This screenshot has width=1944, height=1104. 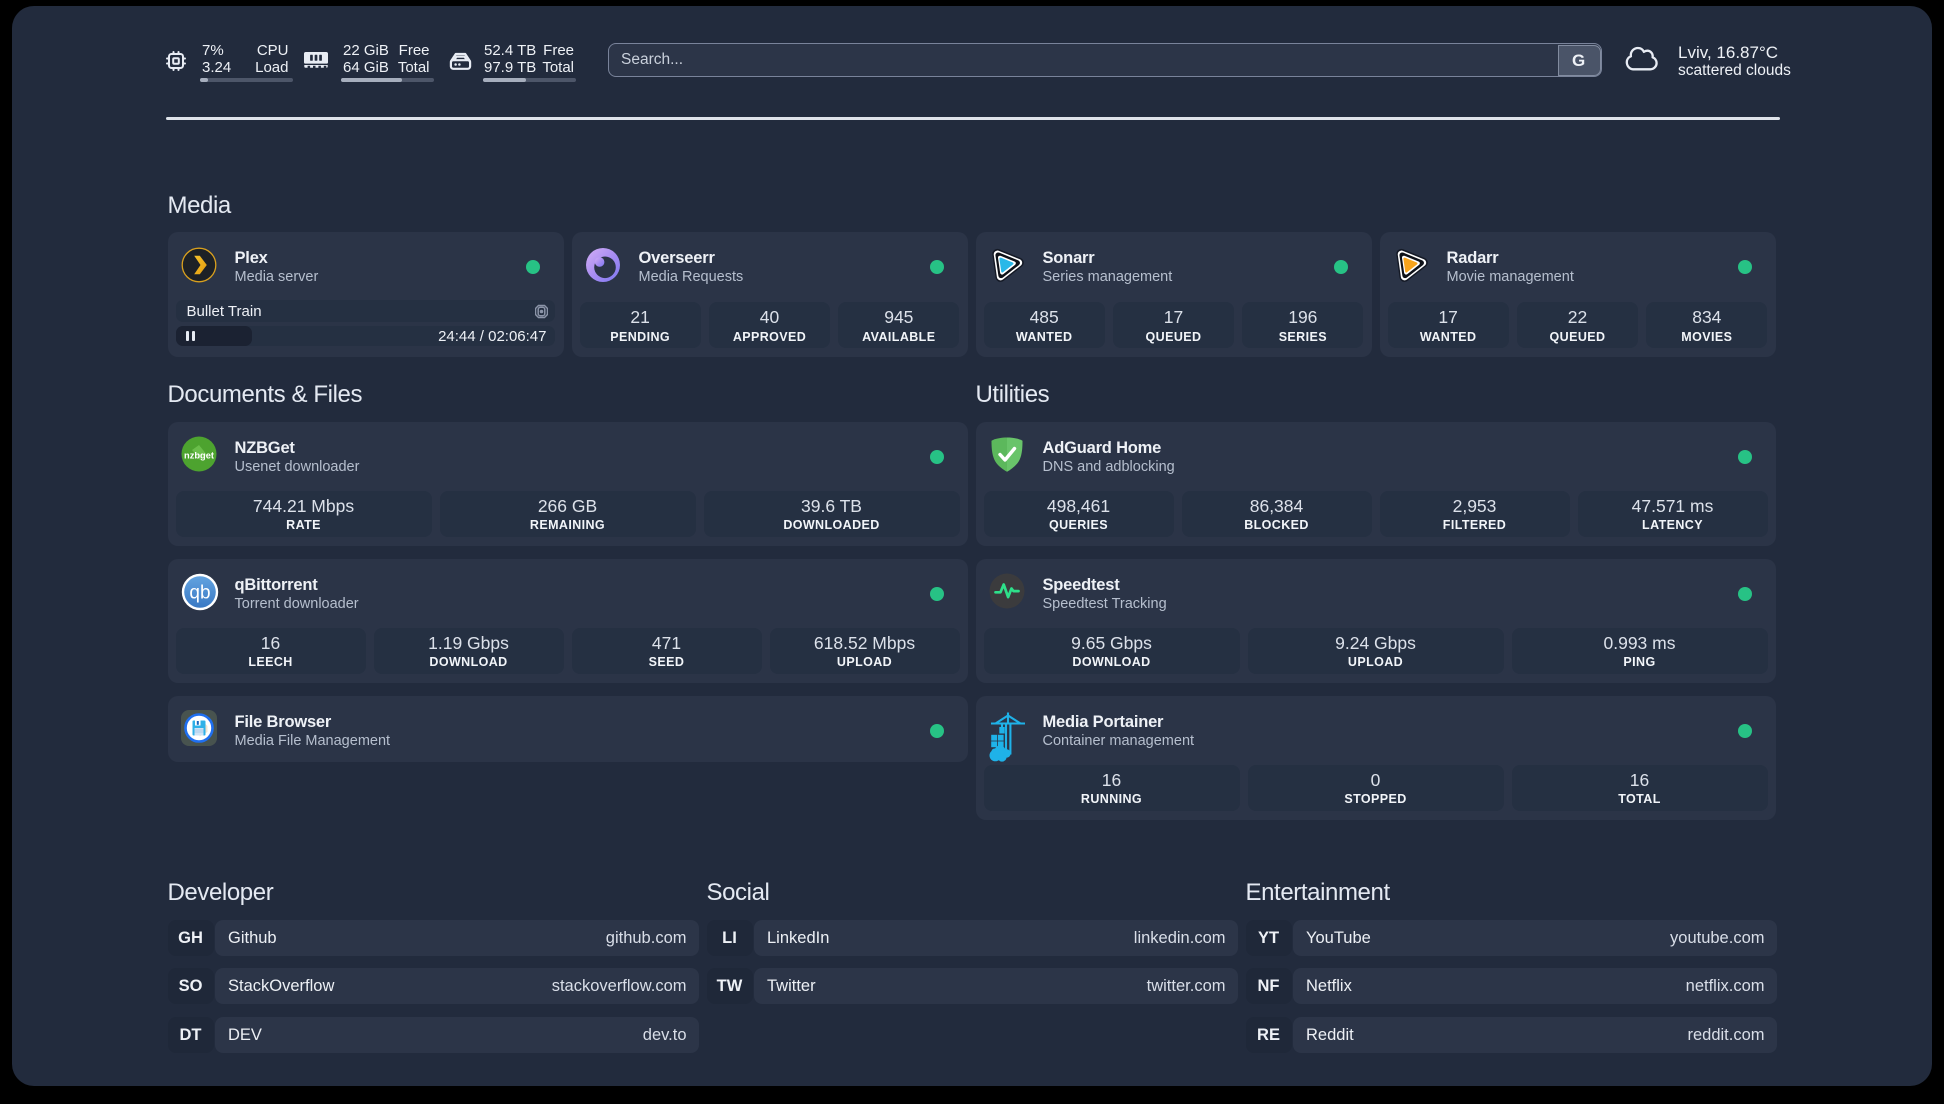 I want to click on svg-text: qb, so click(x=199, y=593).